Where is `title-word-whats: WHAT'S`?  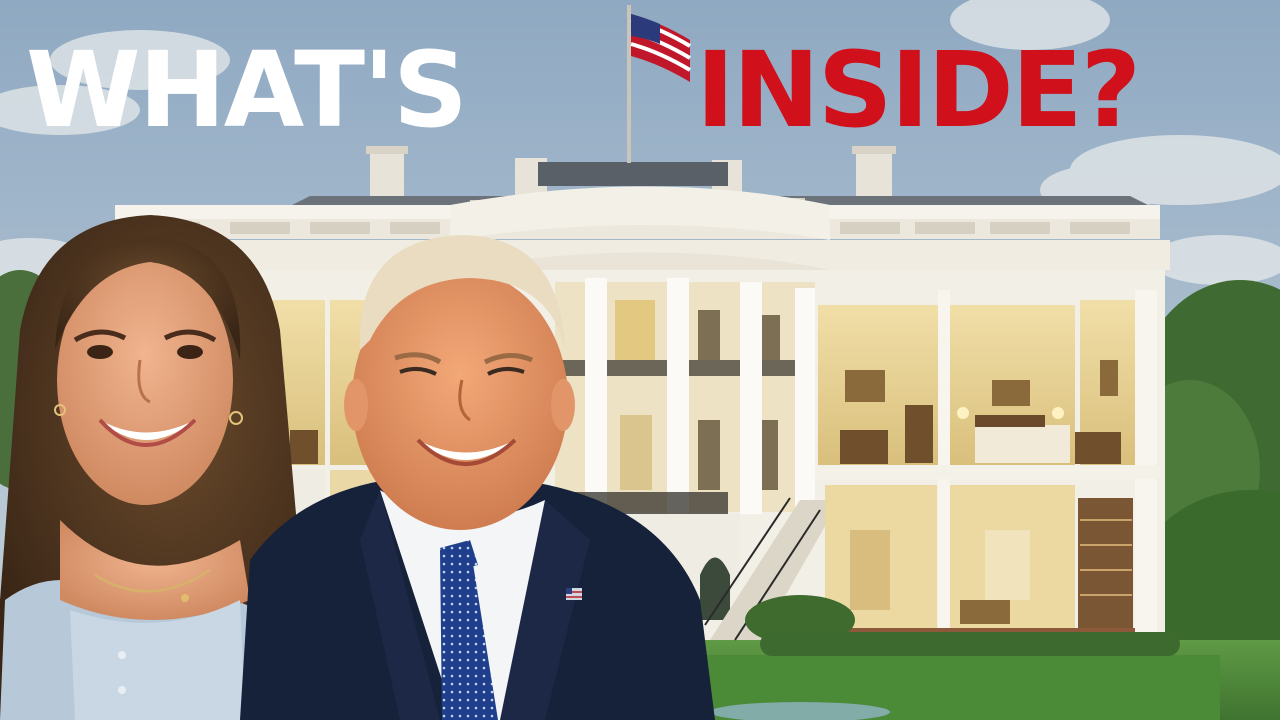 title-word-whats: WHAT'S is located at coordinates (247, 90).